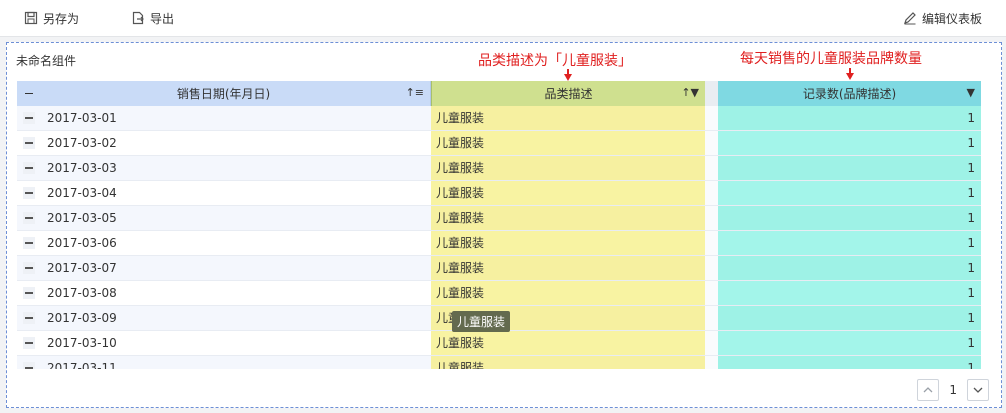  Describe the element at coordinates (82, 365) in the screenshot. I see `sale-date-value: 2017-03-11` at that location.